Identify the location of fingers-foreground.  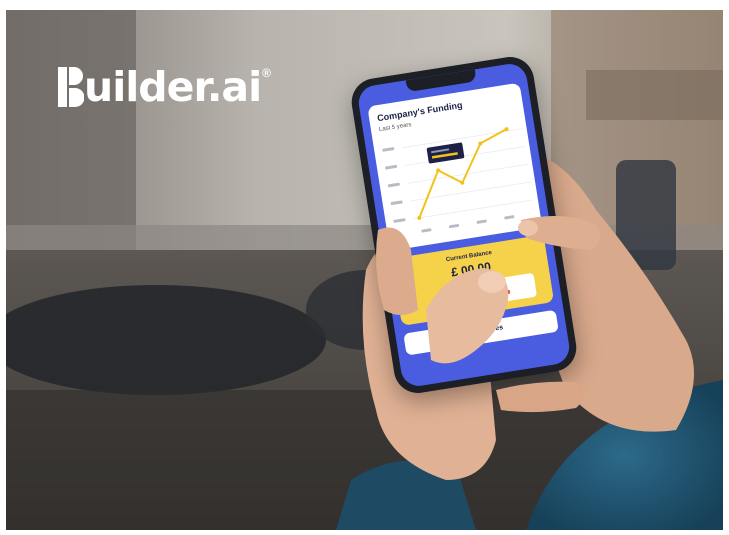
(488, 314).